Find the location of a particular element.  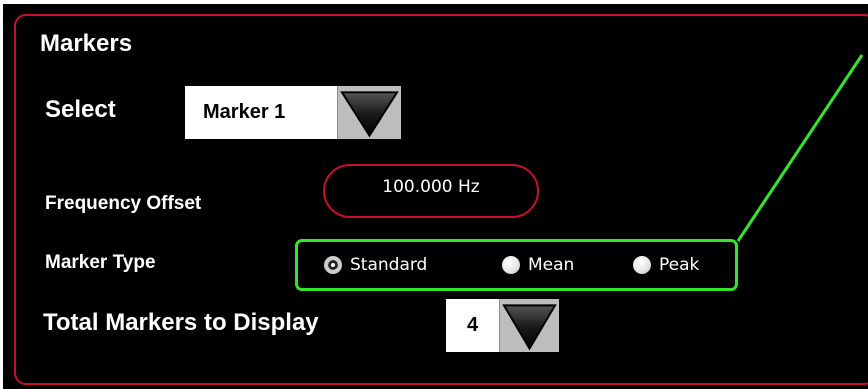

marker-select-field: Marker 1 is located at coordinates (261, 112).